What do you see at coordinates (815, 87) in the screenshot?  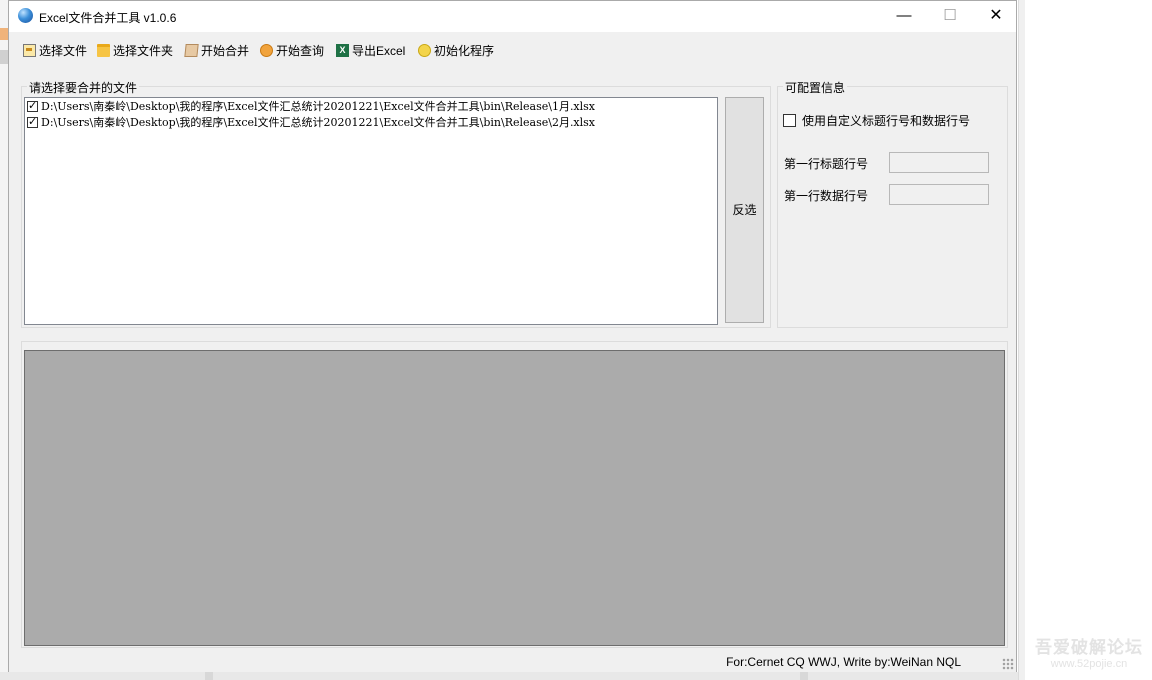 I see `config-group-title: 可配置信息` at bounding box center [815, 87].